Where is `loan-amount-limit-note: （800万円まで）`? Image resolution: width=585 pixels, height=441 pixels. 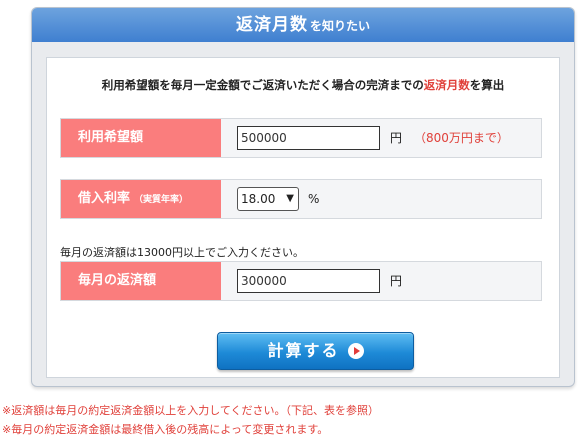 loan-amount-limit-note: （800万円まで） is located at coordinates (461, 138).